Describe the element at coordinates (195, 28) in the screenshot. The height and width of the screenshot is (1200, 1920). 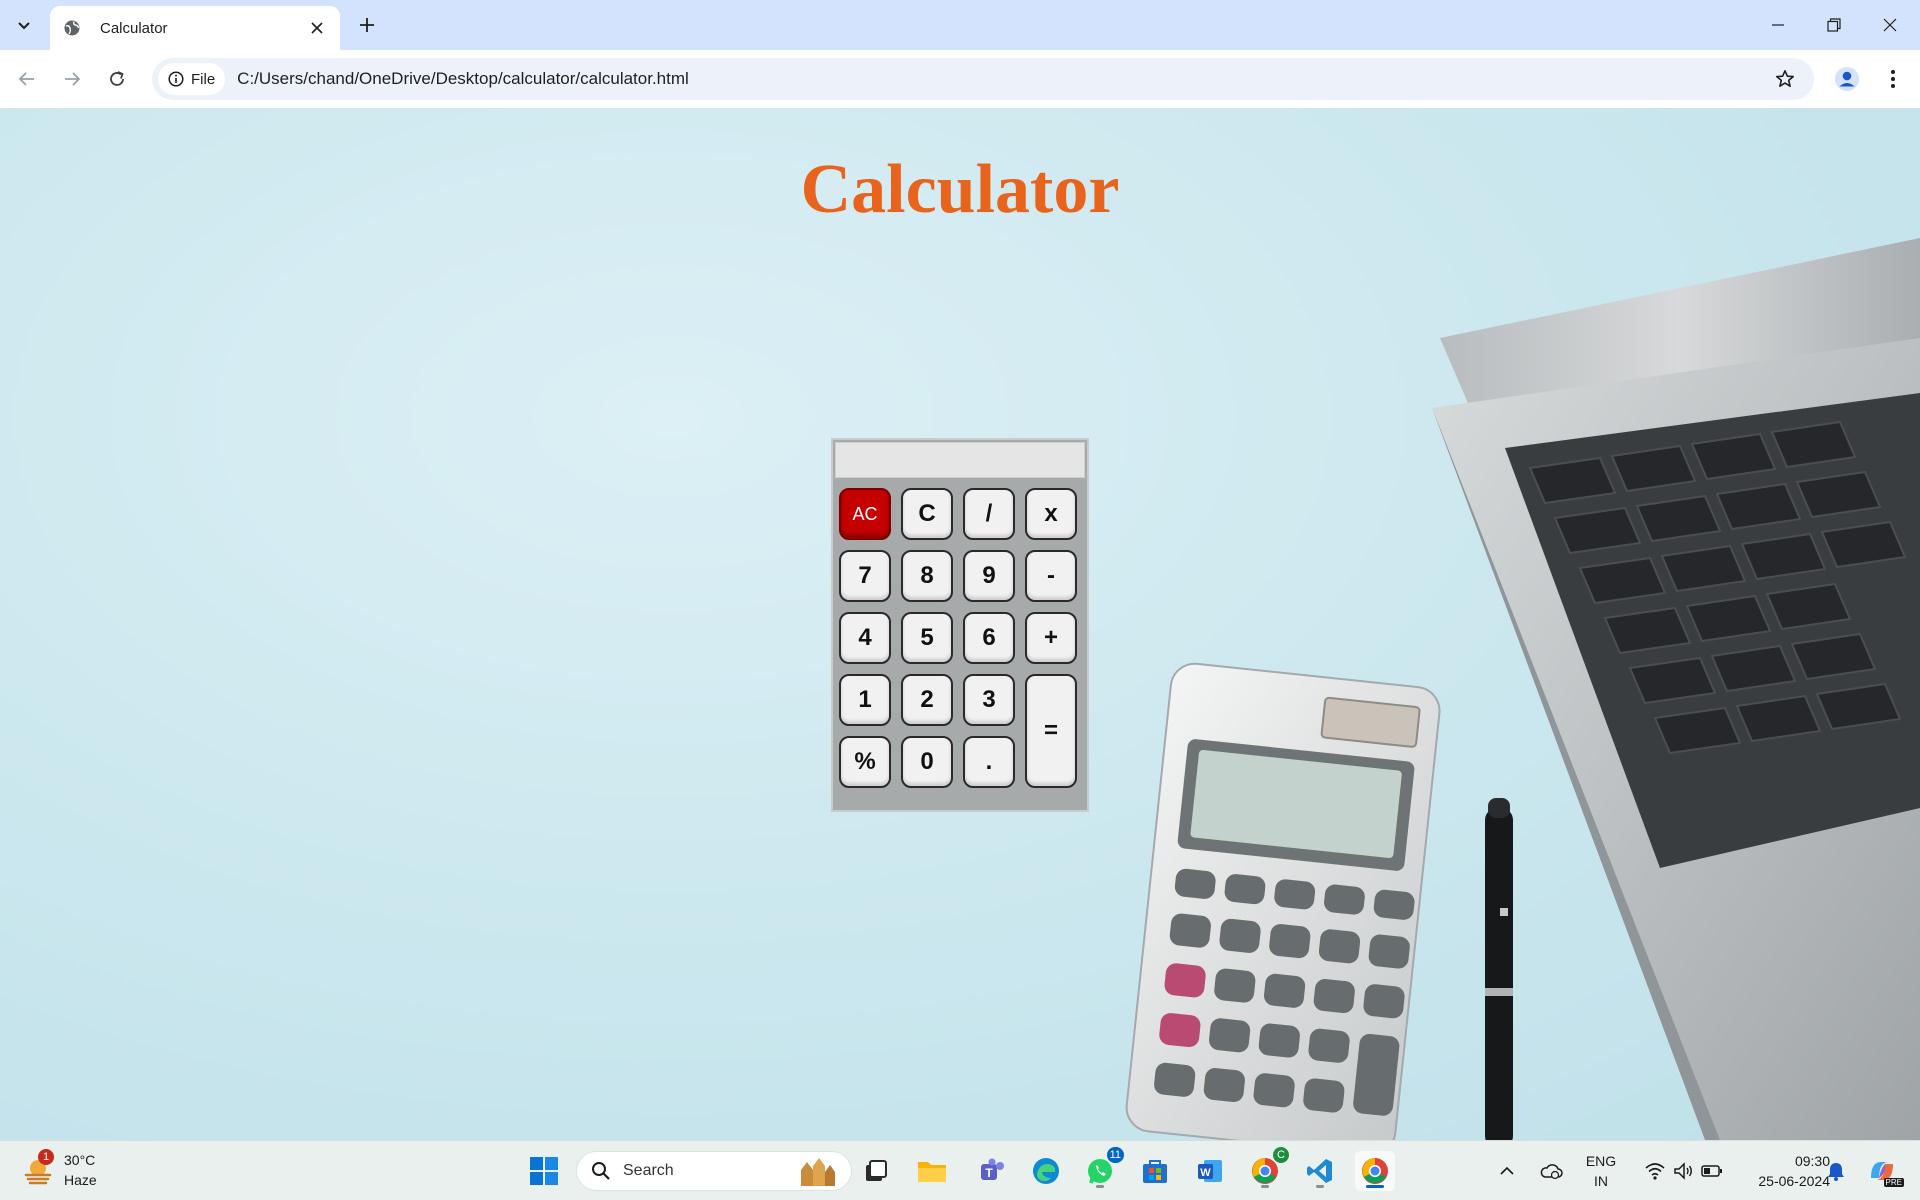
I see `tab-calculator: Calculator` at that location.